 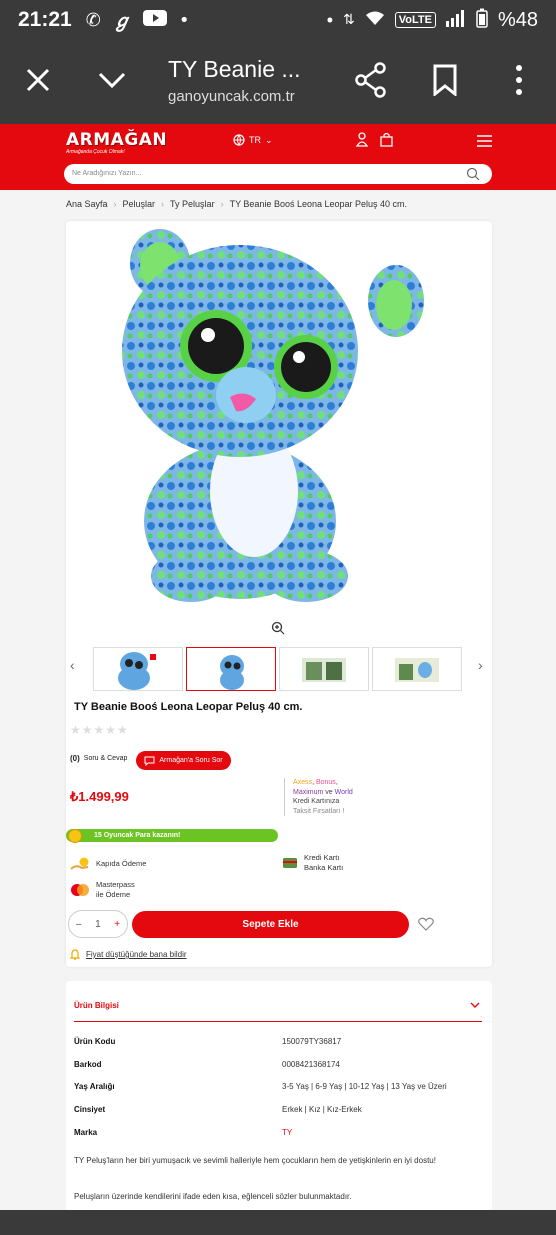 I want to click on price-alert-link: Fiyat düştüğünde bana bildir, so click(x=128, y=954).